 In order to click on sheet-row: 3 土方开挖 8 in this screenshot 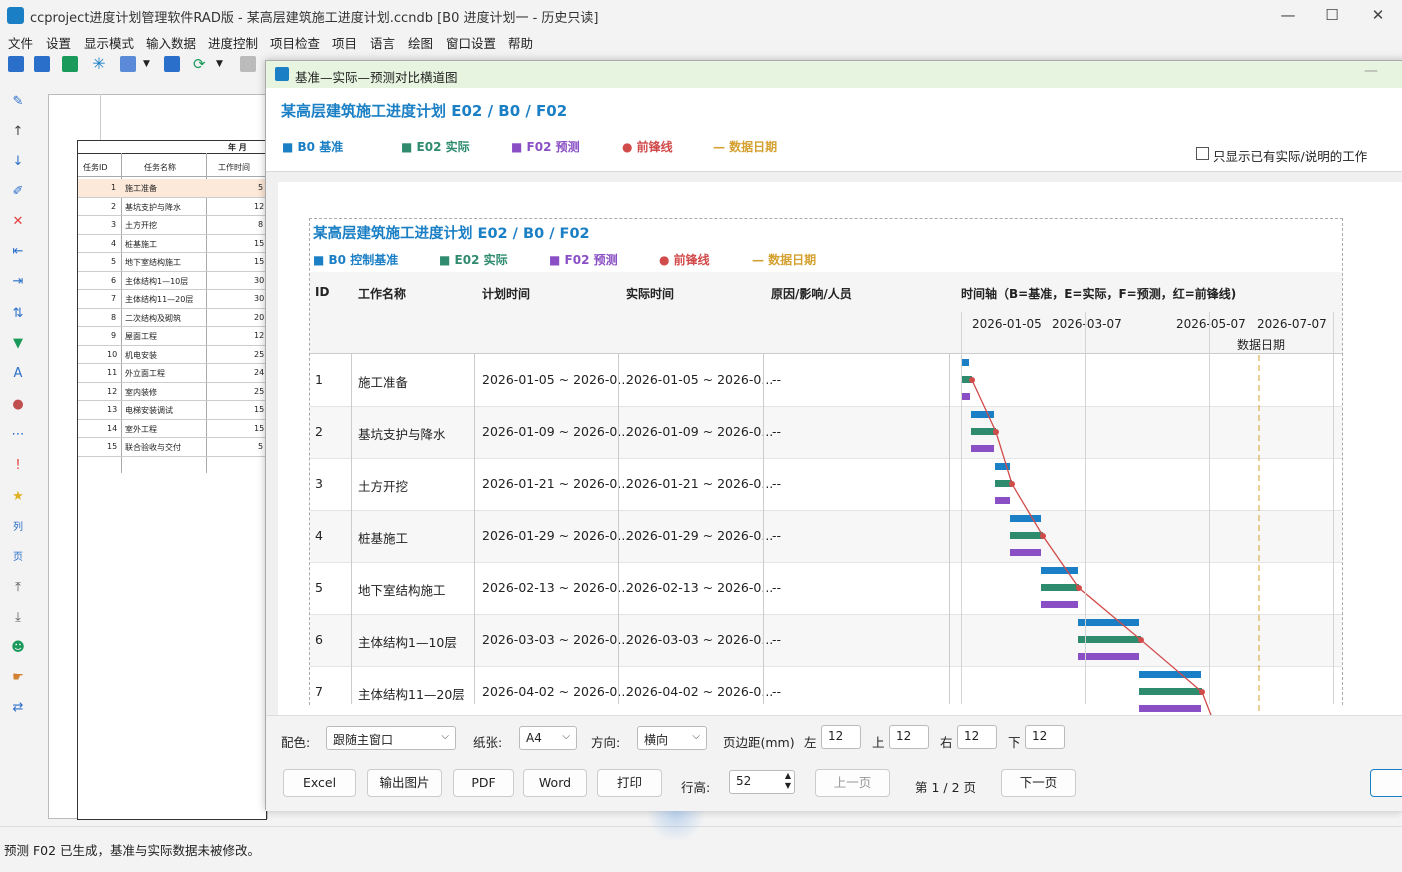, I will do `click(172, 225)`.